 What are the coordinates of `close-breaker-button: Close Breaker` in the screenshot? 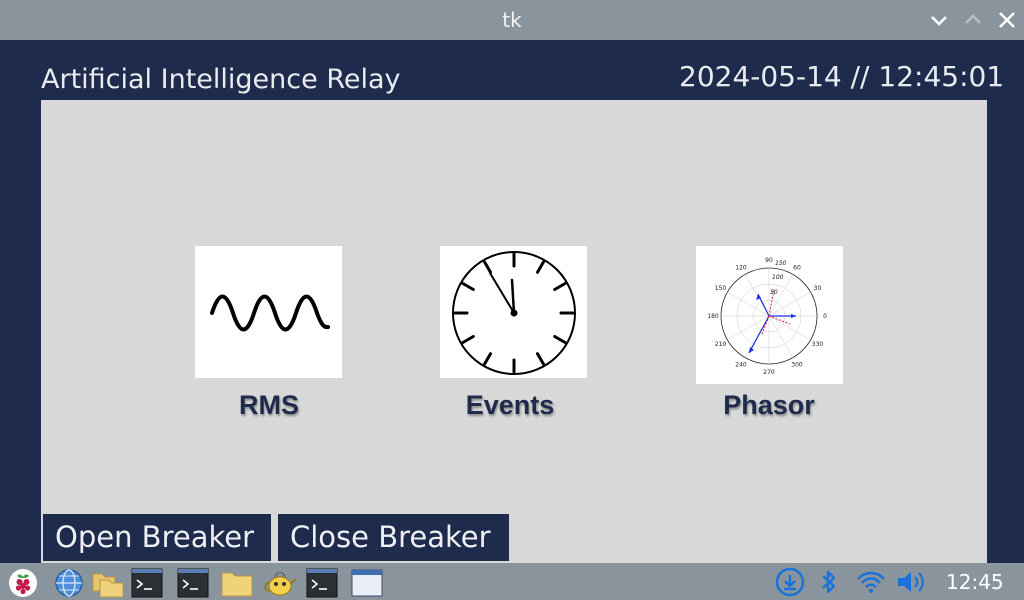 It's located at (393, 537).